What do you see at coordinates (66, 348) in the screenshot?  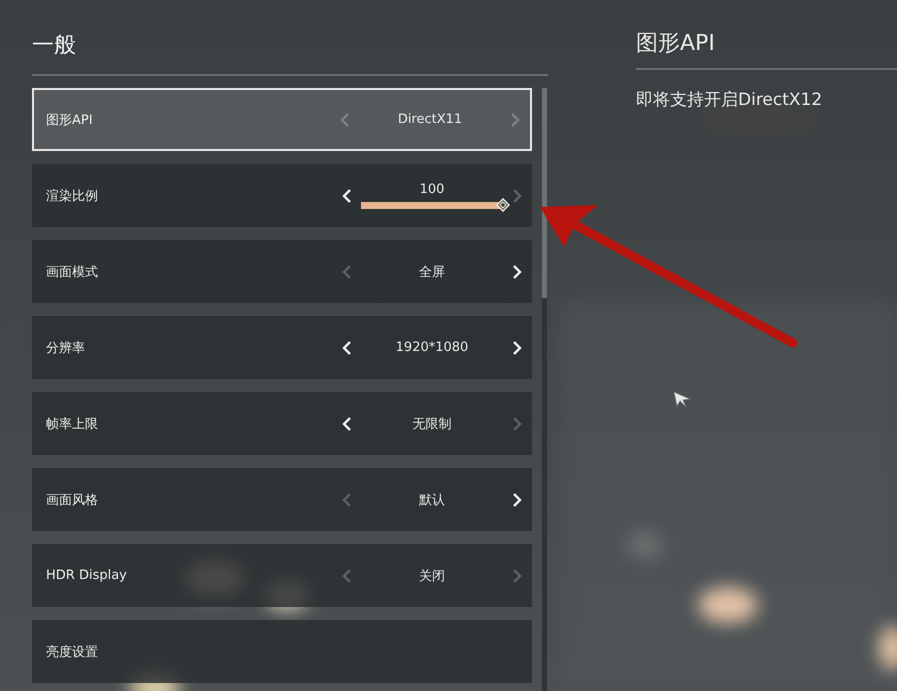 I see `setting-label: 分辨率` at bounding box center [66, 348].